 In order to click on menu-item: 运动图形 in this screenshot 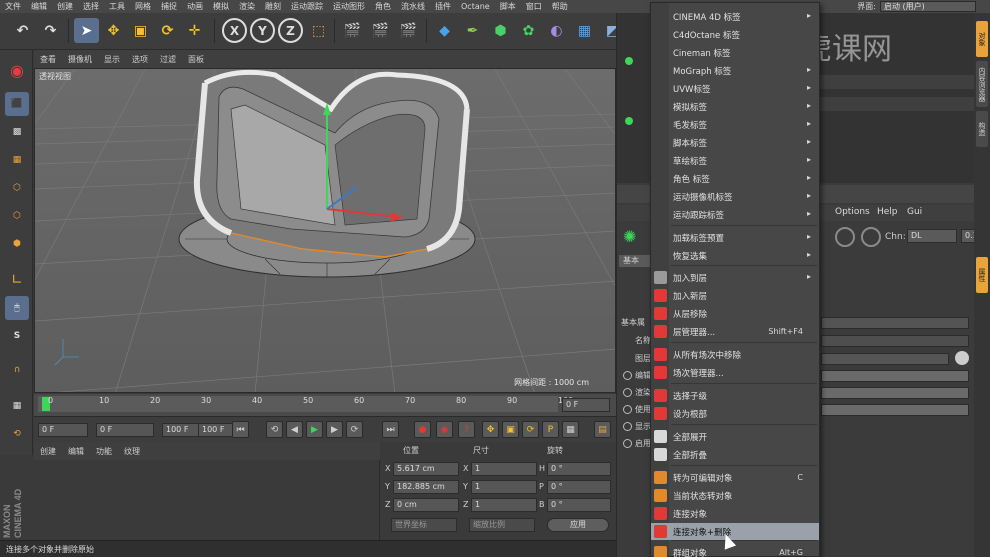, I will do `click(349, 6)`.